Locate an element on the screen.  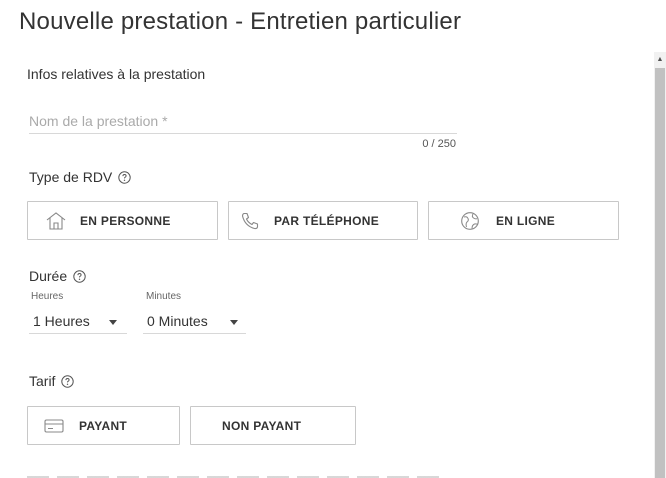
minutes-select: 0 Minutes is located at coordinates (194, 322).